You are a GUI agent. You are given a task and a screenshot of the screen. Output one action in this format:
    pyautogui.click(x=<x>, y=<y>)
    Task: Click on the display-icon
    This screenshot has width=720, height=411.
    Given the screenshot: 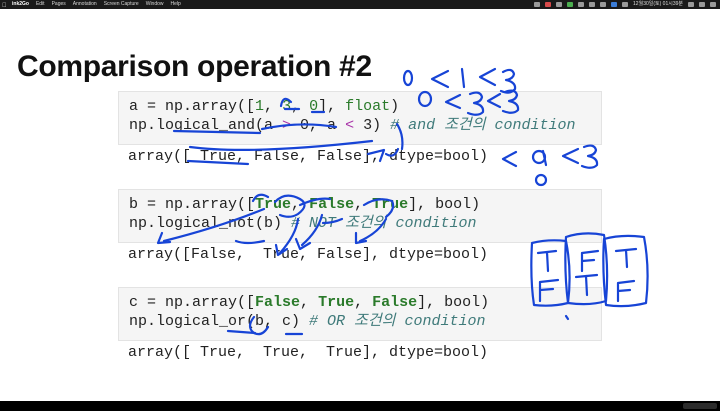 What is the action you would take?
    pyautogui.click(x=559, y=4)
    